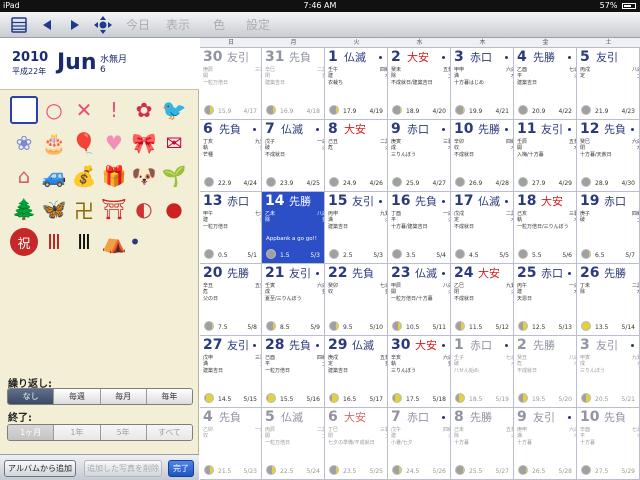 The image size is (640, 480). What do you see at coordinates (467, 370) in the screenshot?
I see `detail-note: 八せん始め` at bounding box center [467, 370].